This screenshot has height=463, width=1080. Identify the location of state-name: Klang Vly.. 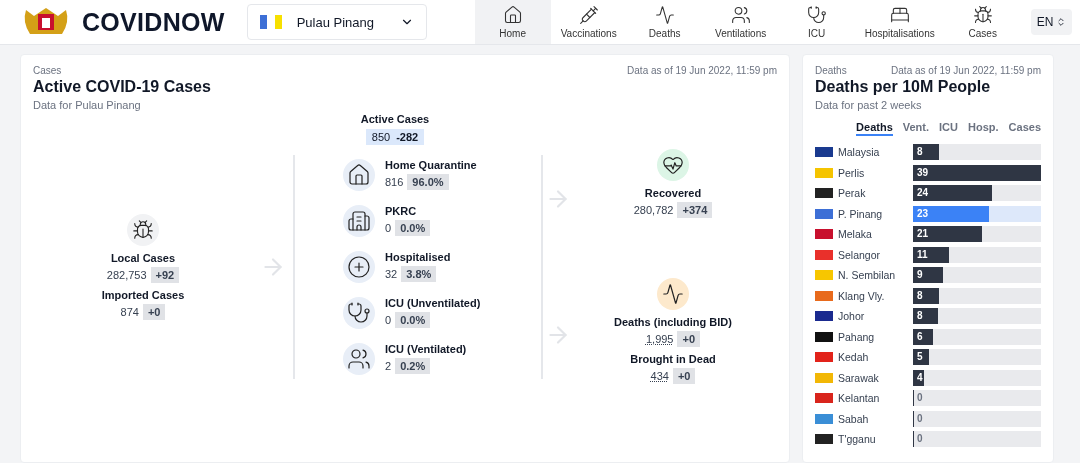
(862, 295).